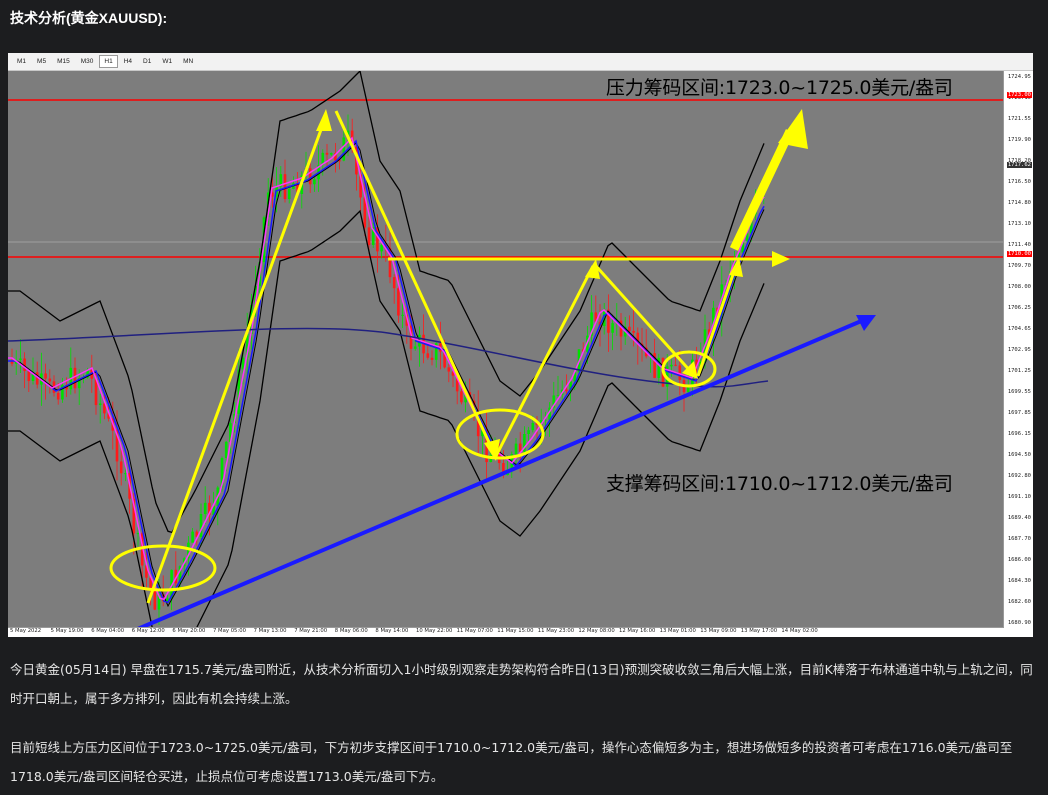 This screenshot has height=795, width=1048. What do you see at coordinates (87, 61) in the screenshot?
I see `timeframe-button-m30: M30` at bounding box center [87, 61].